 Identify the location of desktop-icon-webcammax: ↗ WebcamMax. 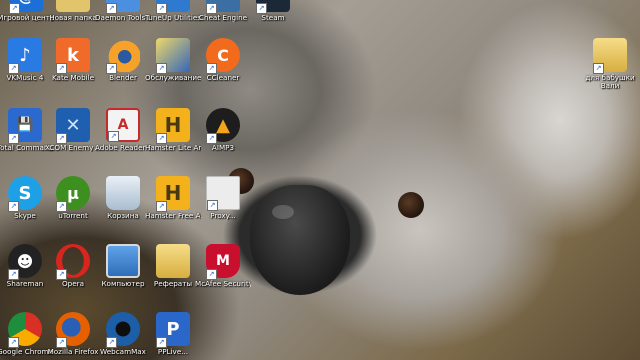
(123, 334).